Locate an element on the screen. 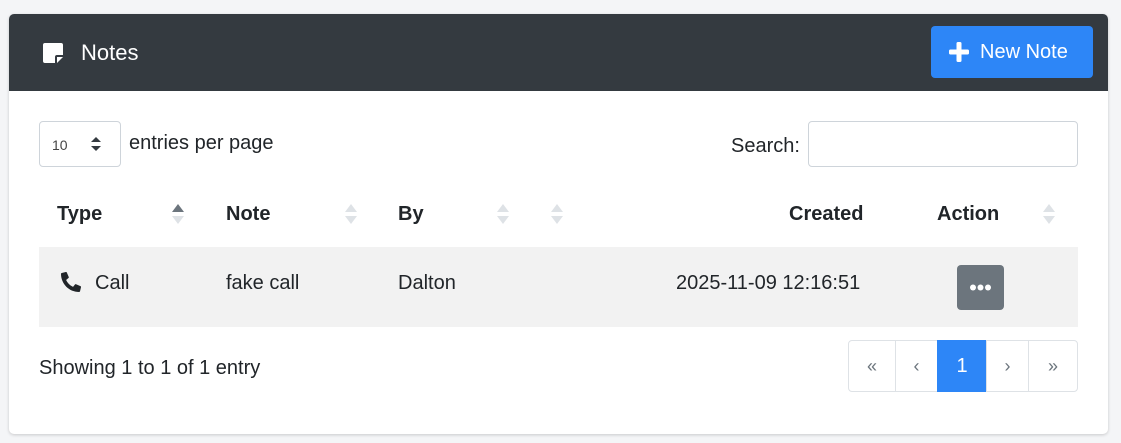 The image size is (1121, 443). pagination-first: « is located at coordinates (872, 366).